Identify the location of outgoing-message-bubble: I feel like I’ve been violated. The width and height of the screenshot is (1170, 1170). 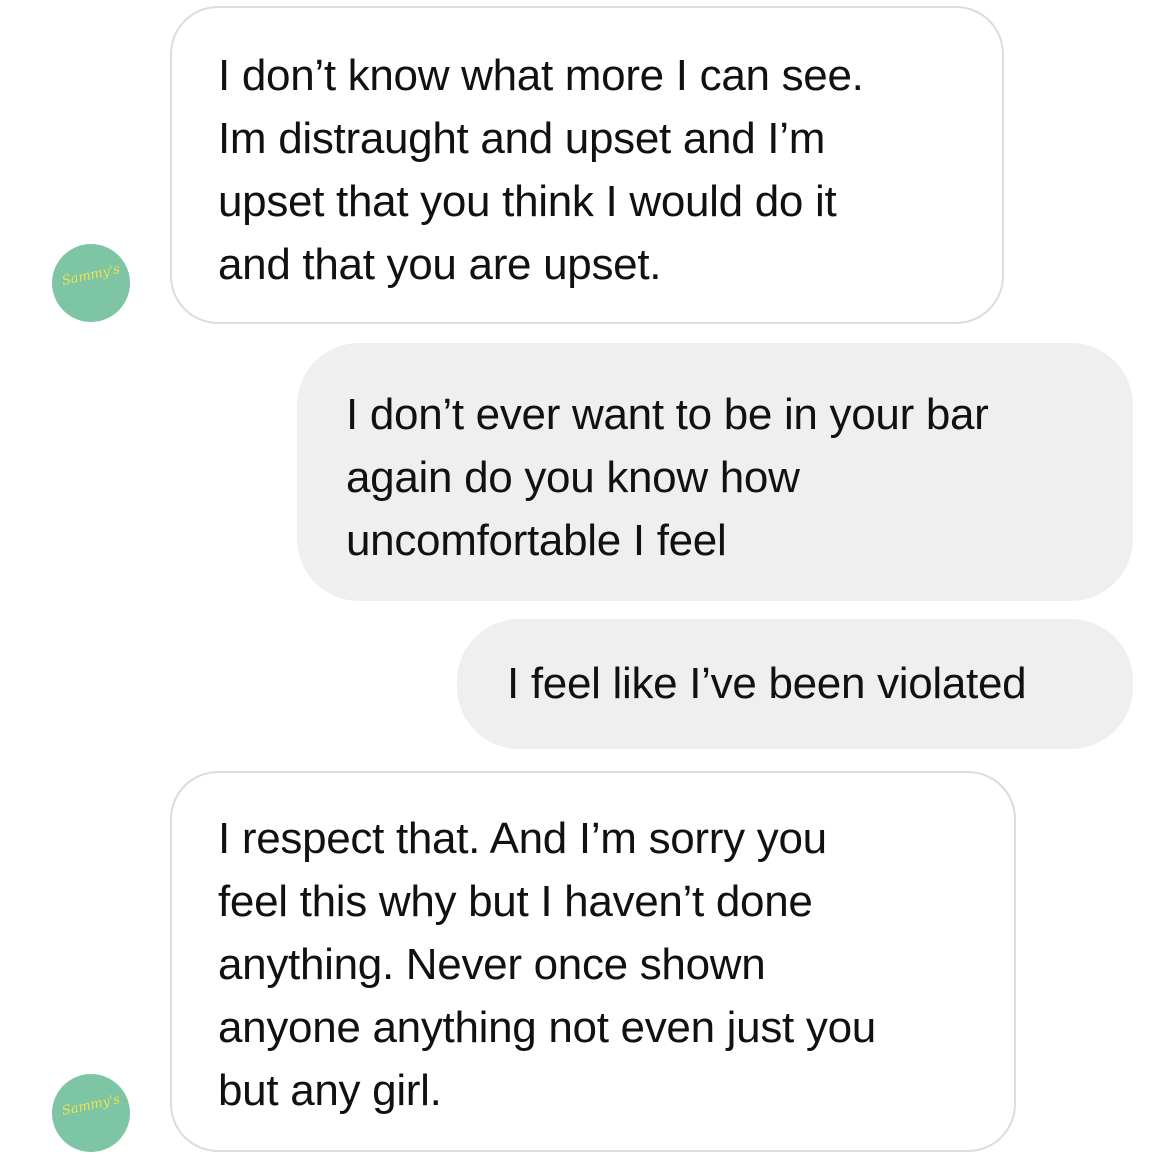
(795, 684).